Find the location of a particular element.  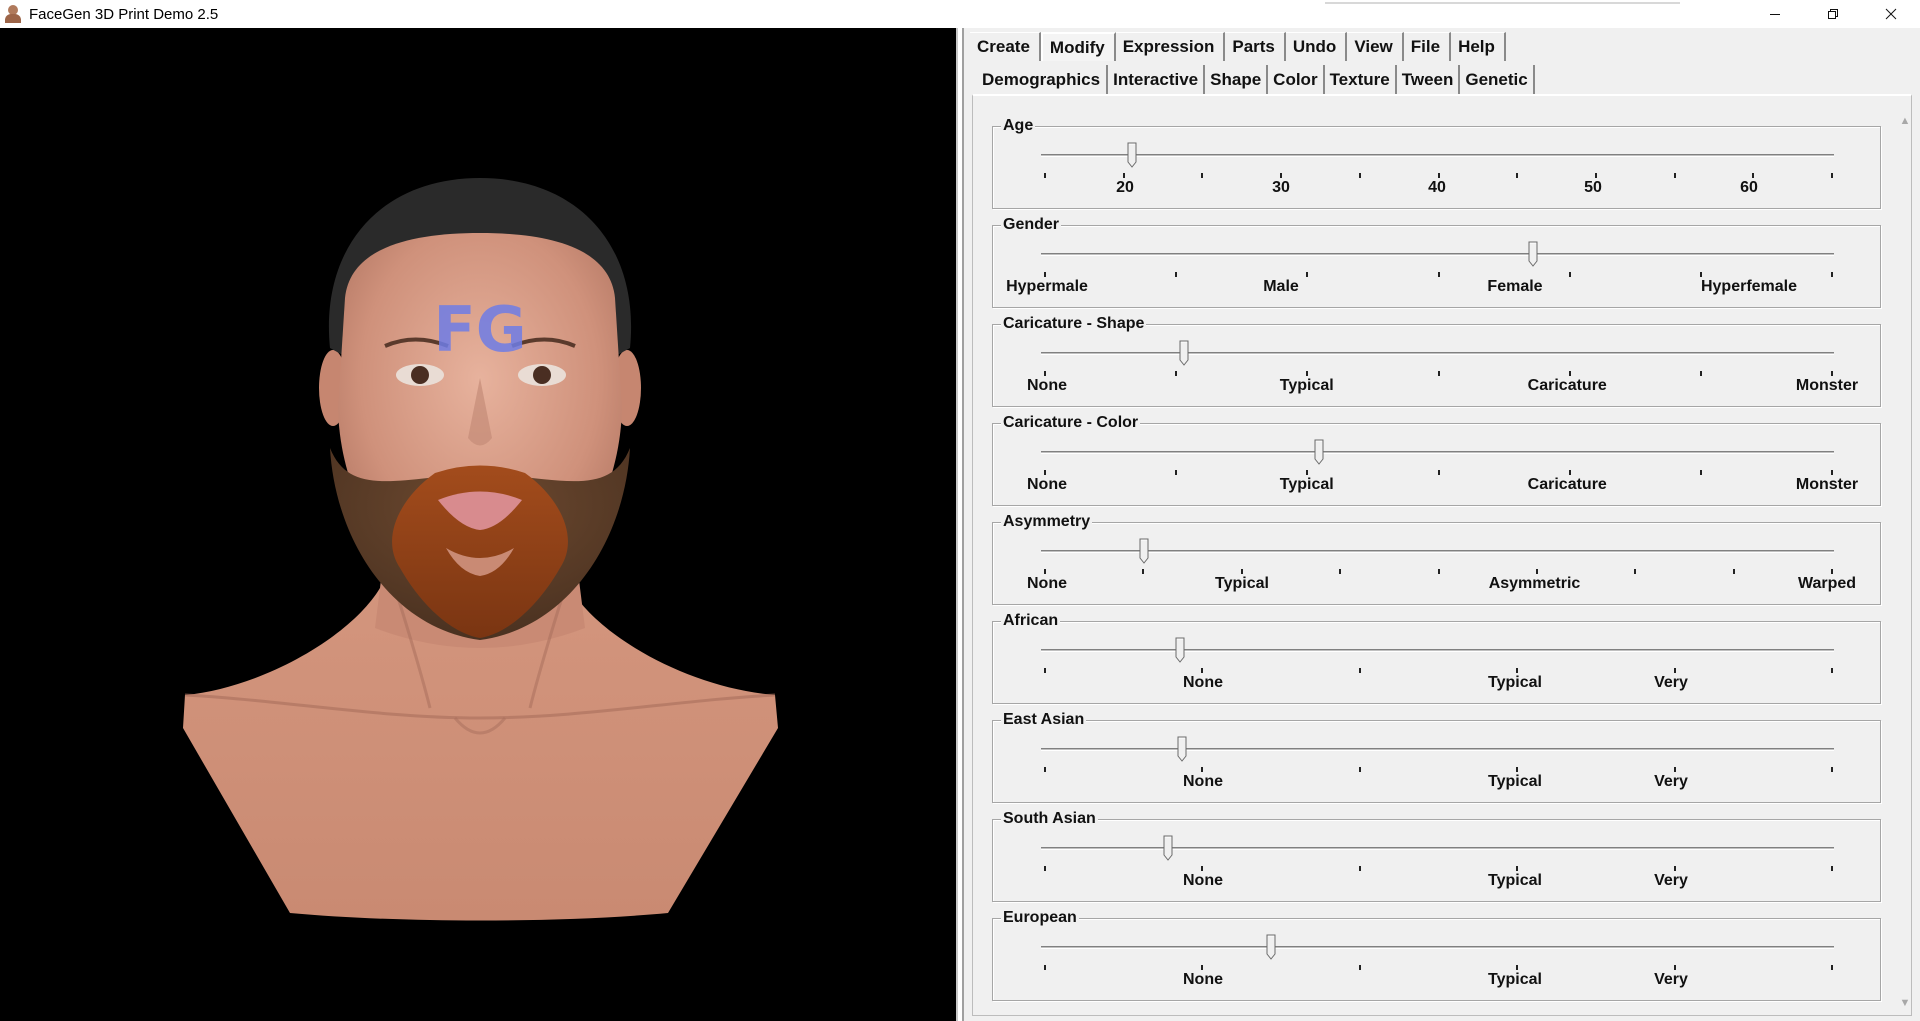

slider-track-european is located at coordinates (1437, 947).